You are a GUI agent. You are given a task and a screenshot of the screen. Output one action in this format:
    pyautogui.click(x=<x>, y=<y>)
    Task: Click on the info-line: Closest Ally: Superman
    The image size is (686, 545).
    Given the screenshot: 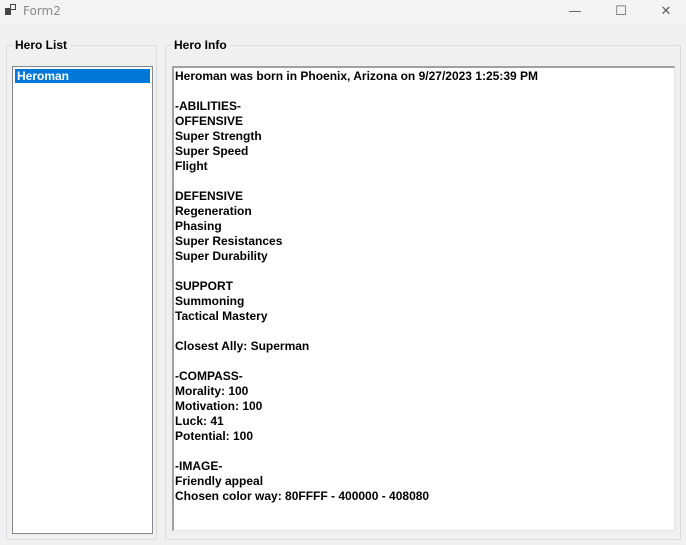 What is the action you would take?
    pyautogui.click(x=242, y=346)
    